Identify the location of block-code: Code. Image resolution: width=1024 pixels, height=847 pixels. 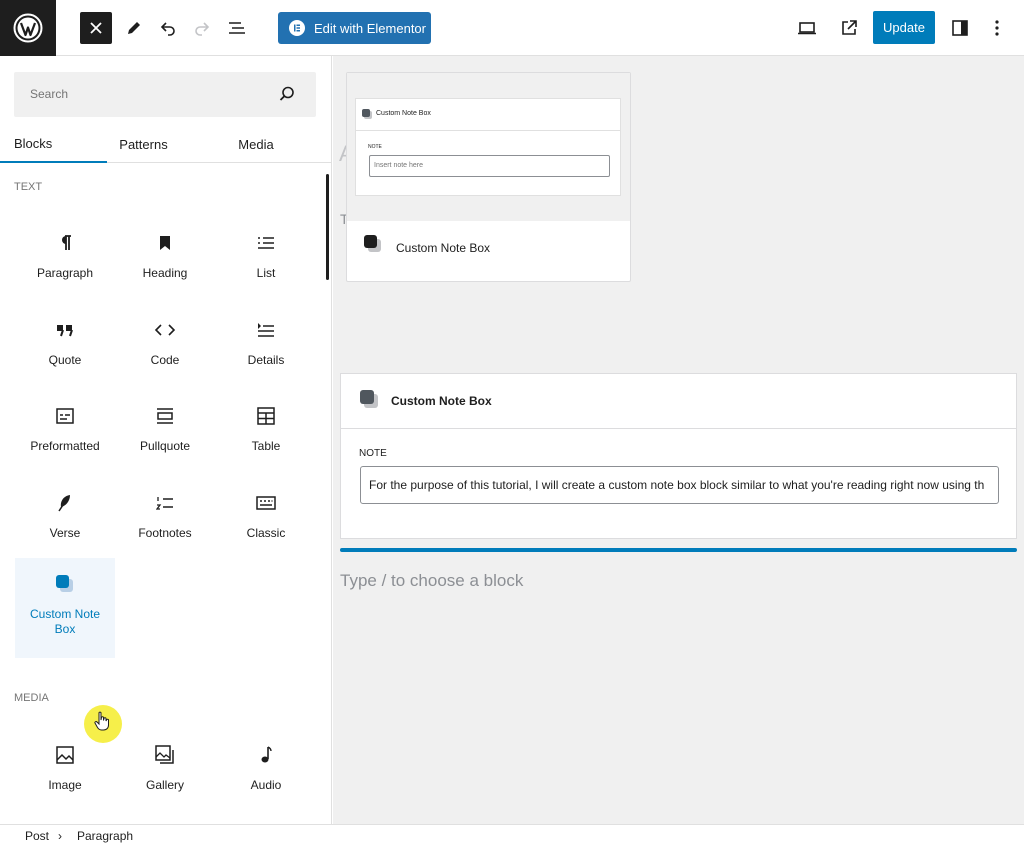
(165, 354).